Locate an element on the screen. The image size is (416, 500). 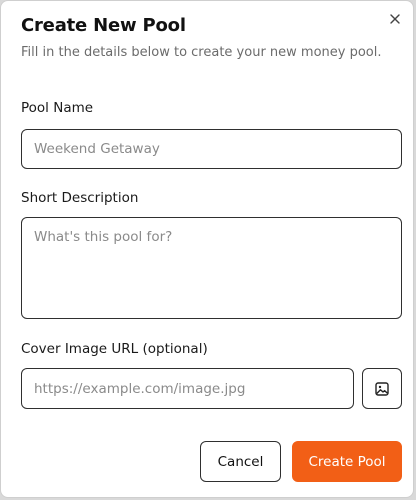
close-button is located at coordinates (395, 19).